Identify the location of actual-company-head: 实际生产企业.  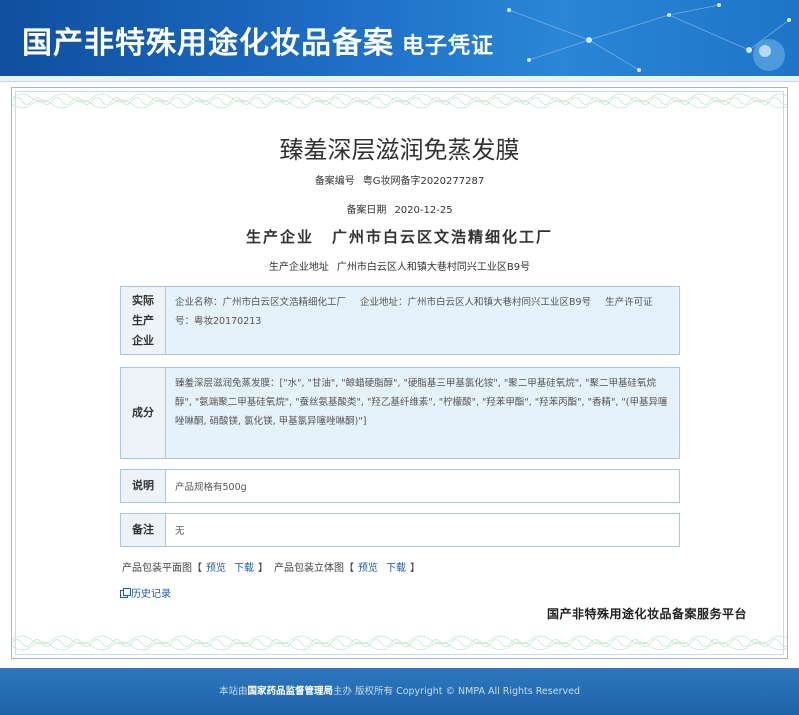
(143, 320).